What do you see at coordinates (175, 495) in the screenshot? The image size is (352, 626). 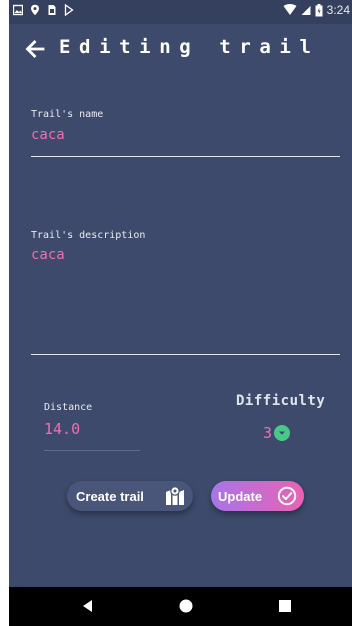 I see `map-icon` at bounding box center [175, 495].